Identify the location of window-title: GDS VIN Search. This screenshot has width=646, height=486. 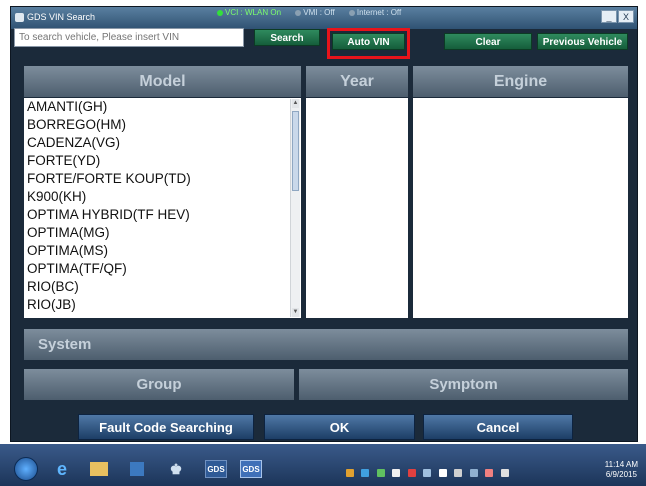
(61, 17).